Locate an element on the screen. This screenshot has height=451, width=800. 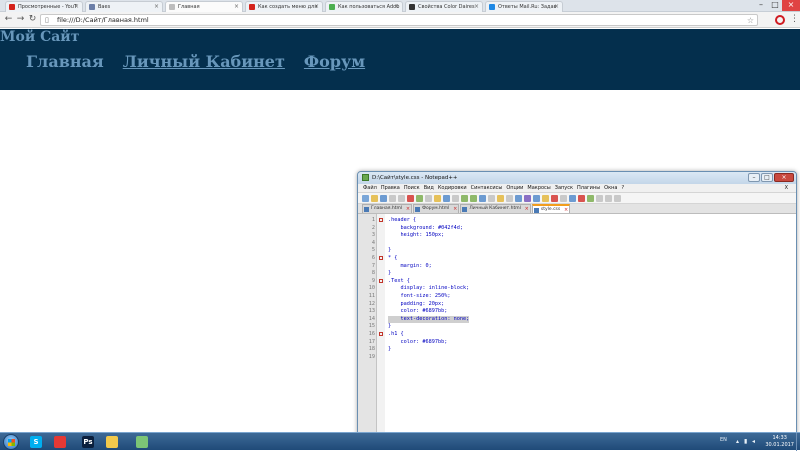
maximize-button: □ is located at coordinates (775, 5).